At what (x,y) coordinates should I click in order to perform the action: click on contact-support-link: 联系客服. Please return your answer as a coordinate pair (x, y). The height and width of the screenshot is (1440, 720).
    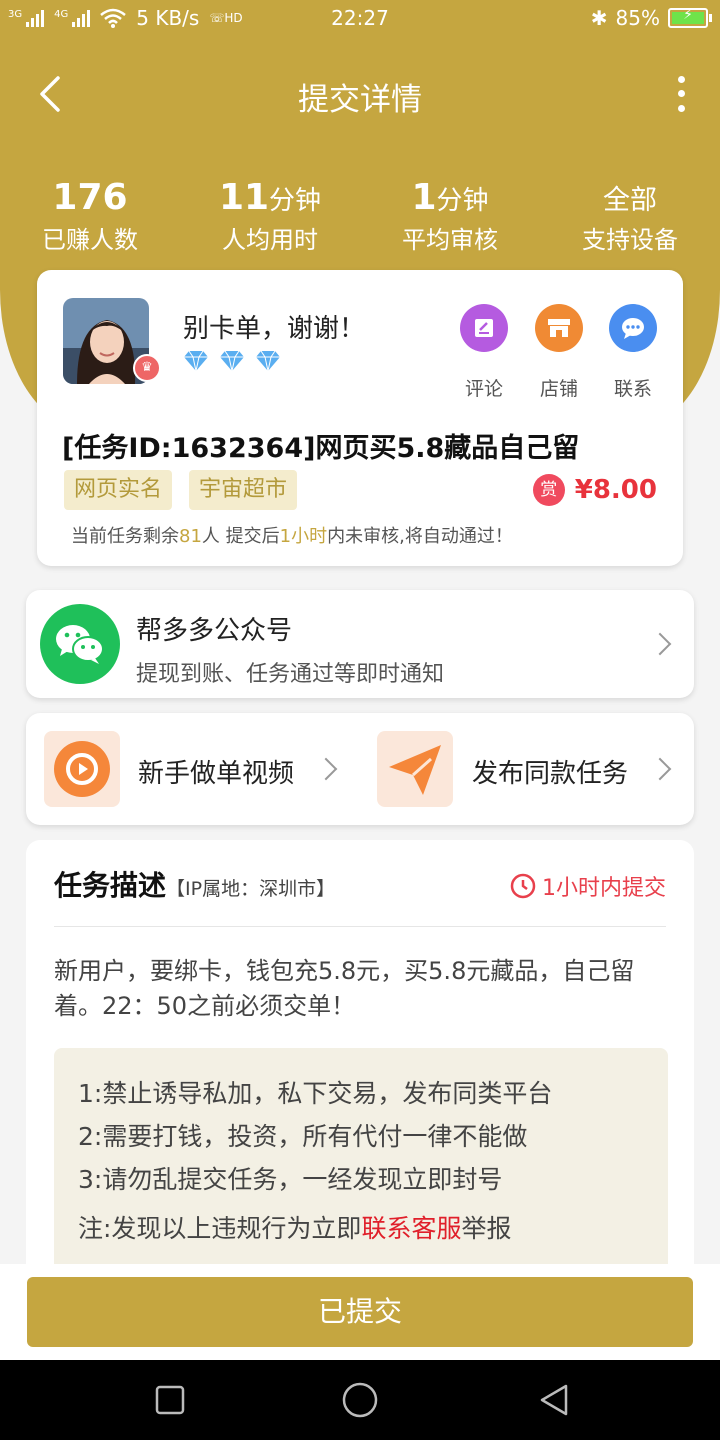
    Looking at the image, I should click on (411, 1228).